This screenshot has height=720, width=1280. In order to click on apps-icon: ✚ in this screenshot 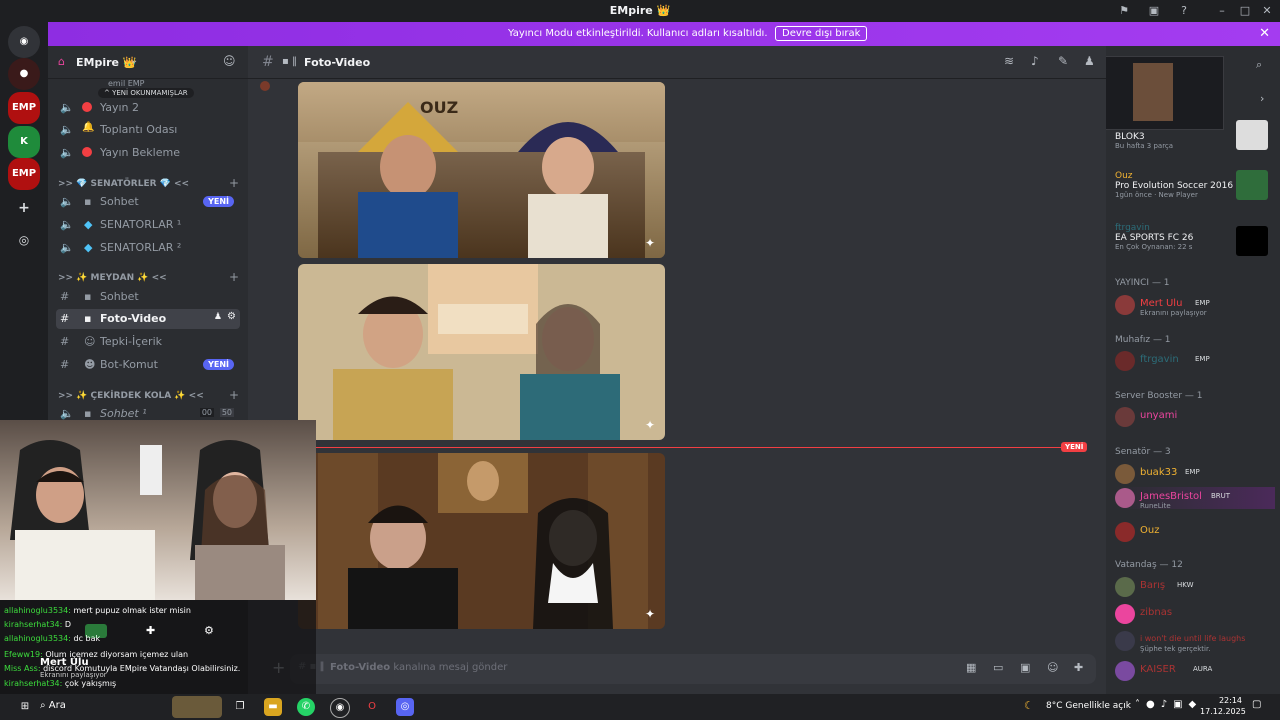, I will do `click(1078, 667)`.